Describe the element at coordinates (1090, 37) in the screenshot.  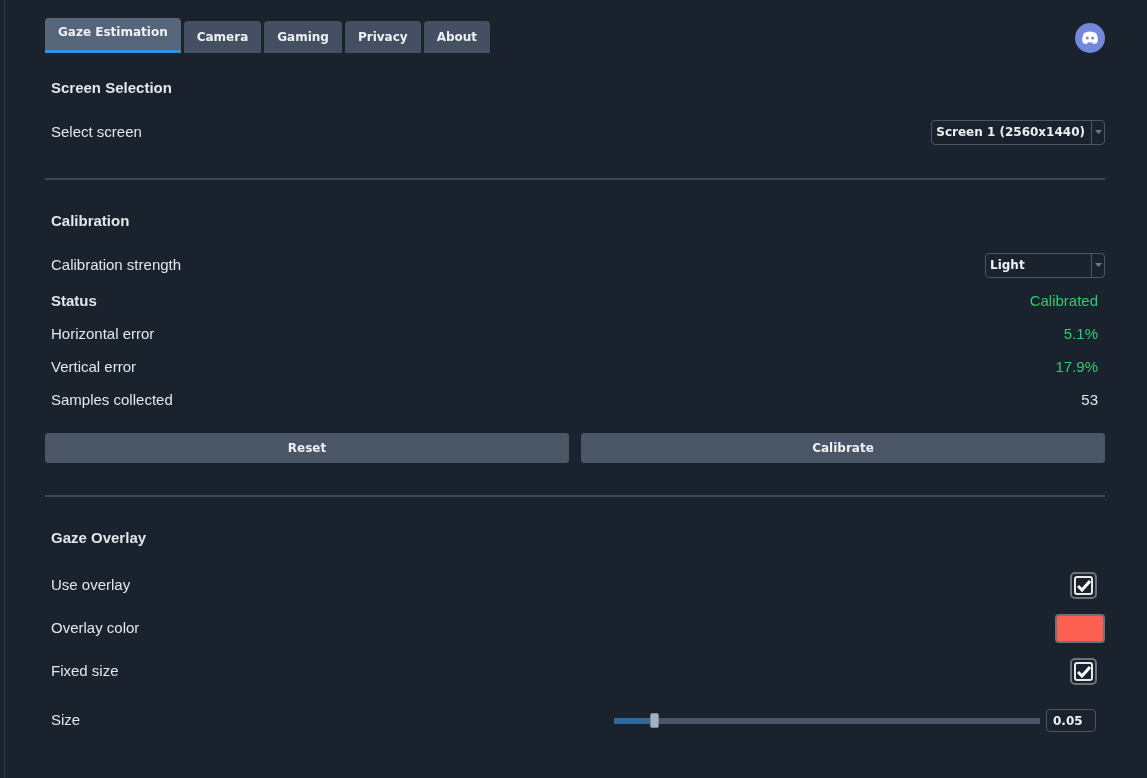
I see `chat-logo-icon` at that location.